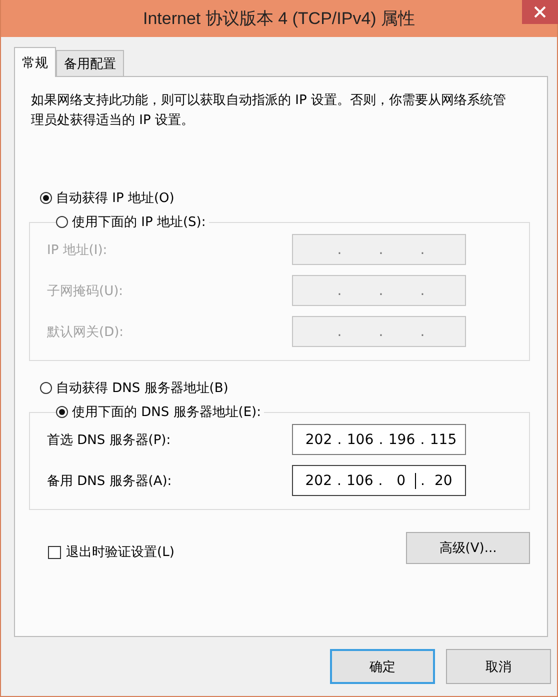 The image size is (558, 697). I want to click on tab: 常规, so click(35, 62).